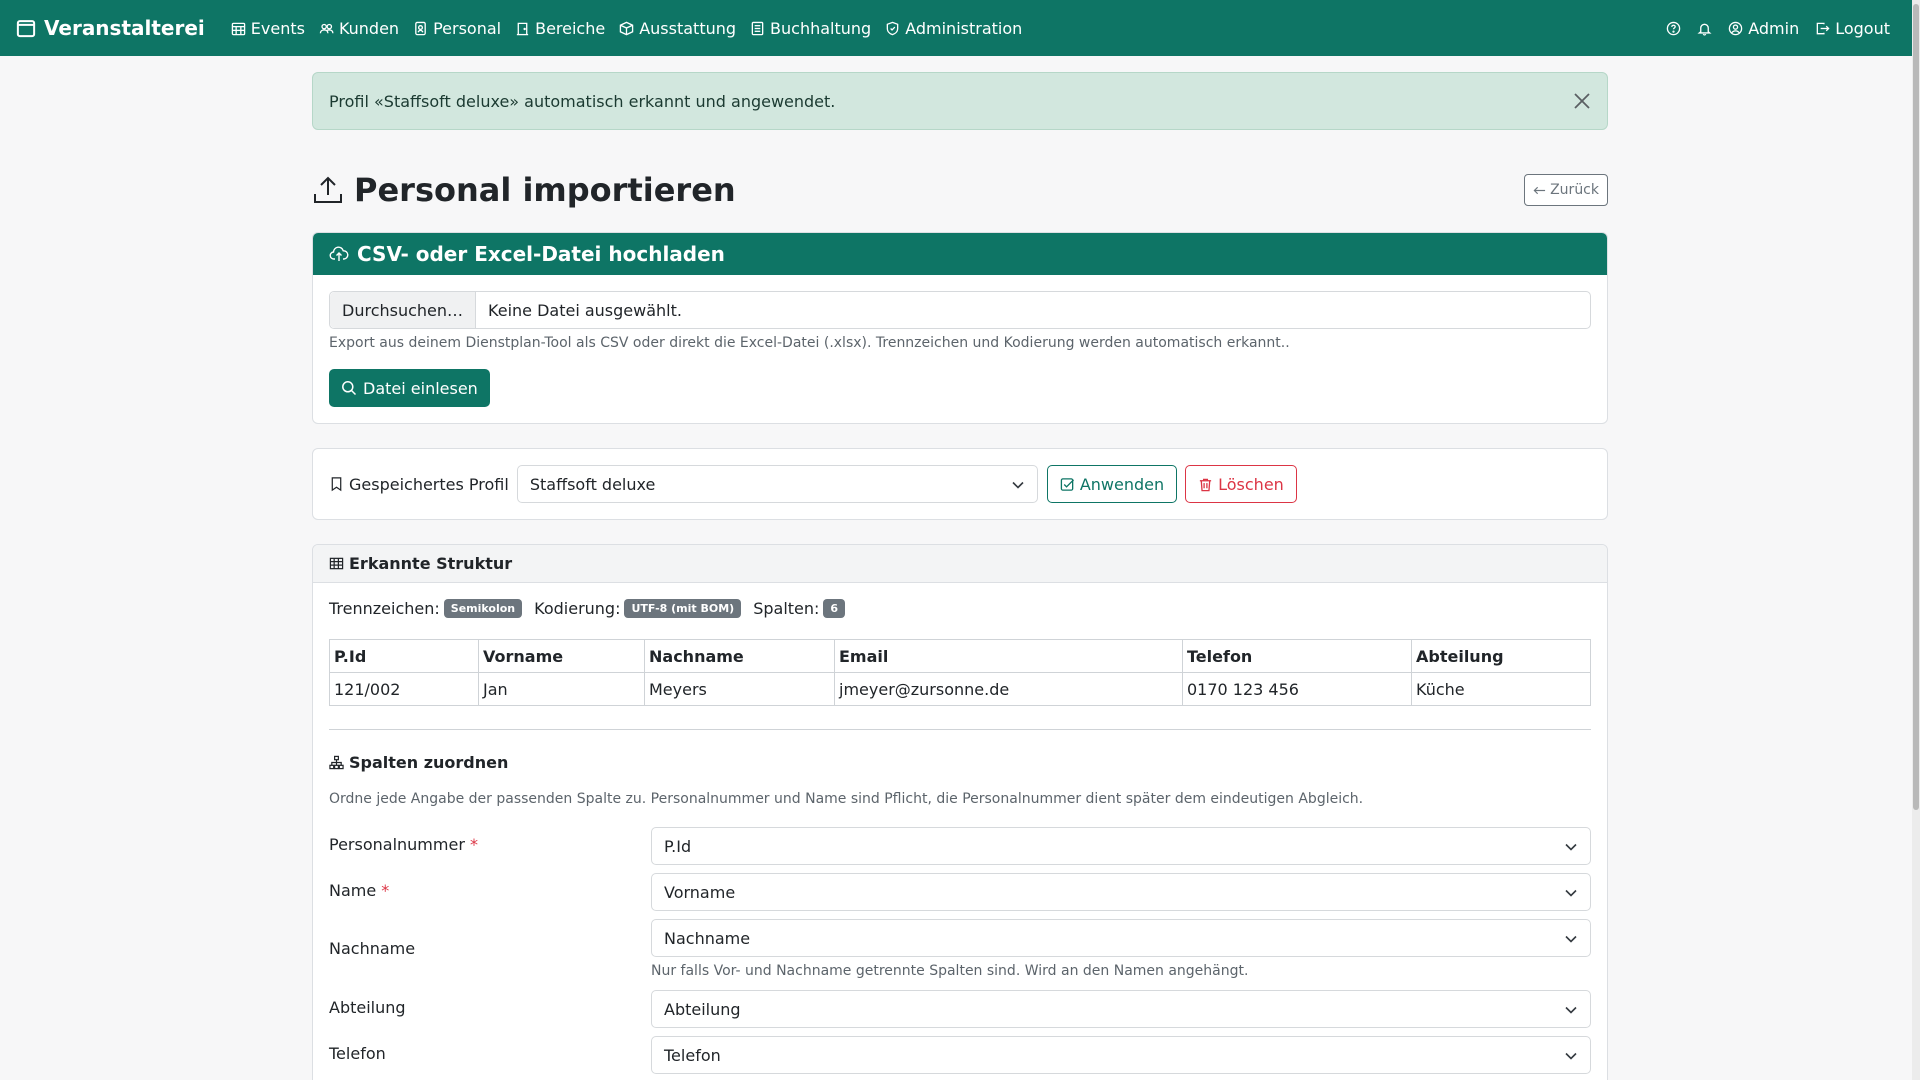 This screenshot has width=1920, height=1080. I want to click on nav-kunden: Kunden, so click(359, 28).